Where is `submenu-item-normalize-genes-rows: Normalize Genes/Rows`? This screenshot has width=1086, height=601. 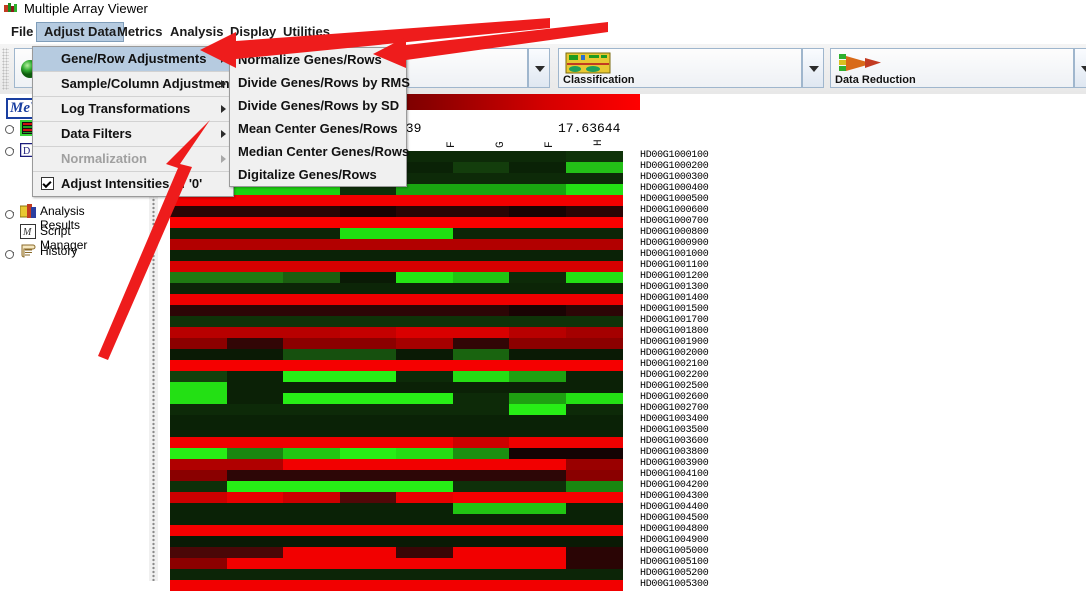
submenu-item-normalize-genes-rows: Normalize Genes/Rows is located at coordinates (318, 59).